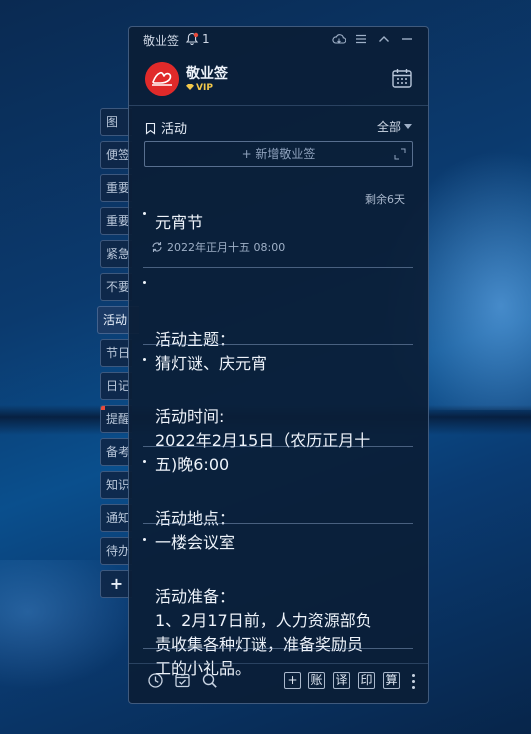  I want to click on vip-badge: VIP, so click(199, 88).